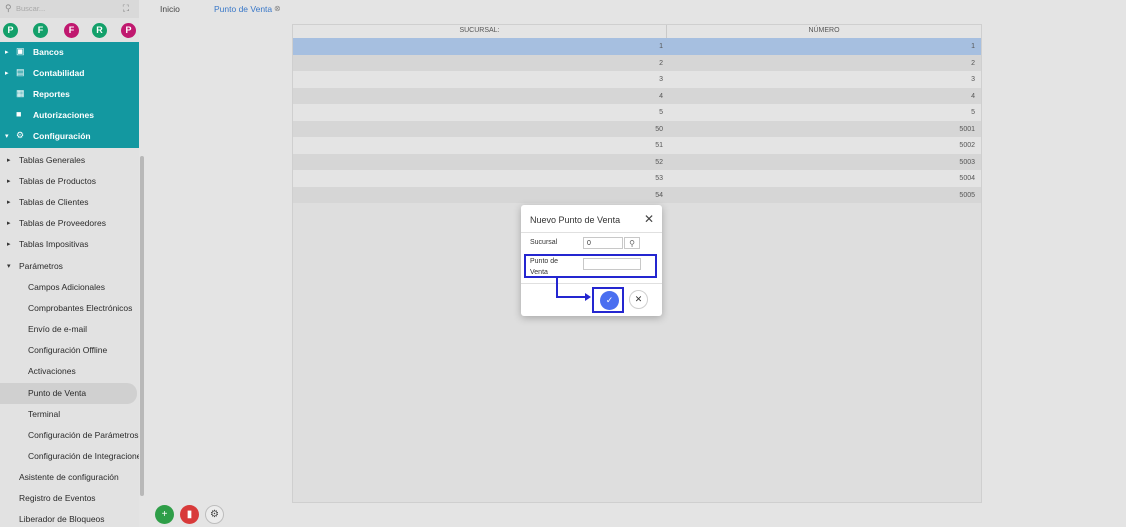 The height and width of the screenshot is (527, 1126). What do you see at coordinates (612, 264) in the screenshot?
I see `punto-venta-input` at bounding box center [612, 264].